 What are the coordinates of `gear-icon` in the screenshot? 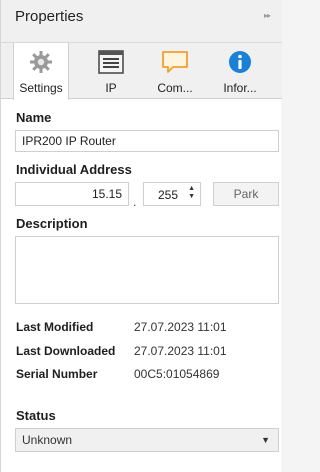 It's located at (41, 63).